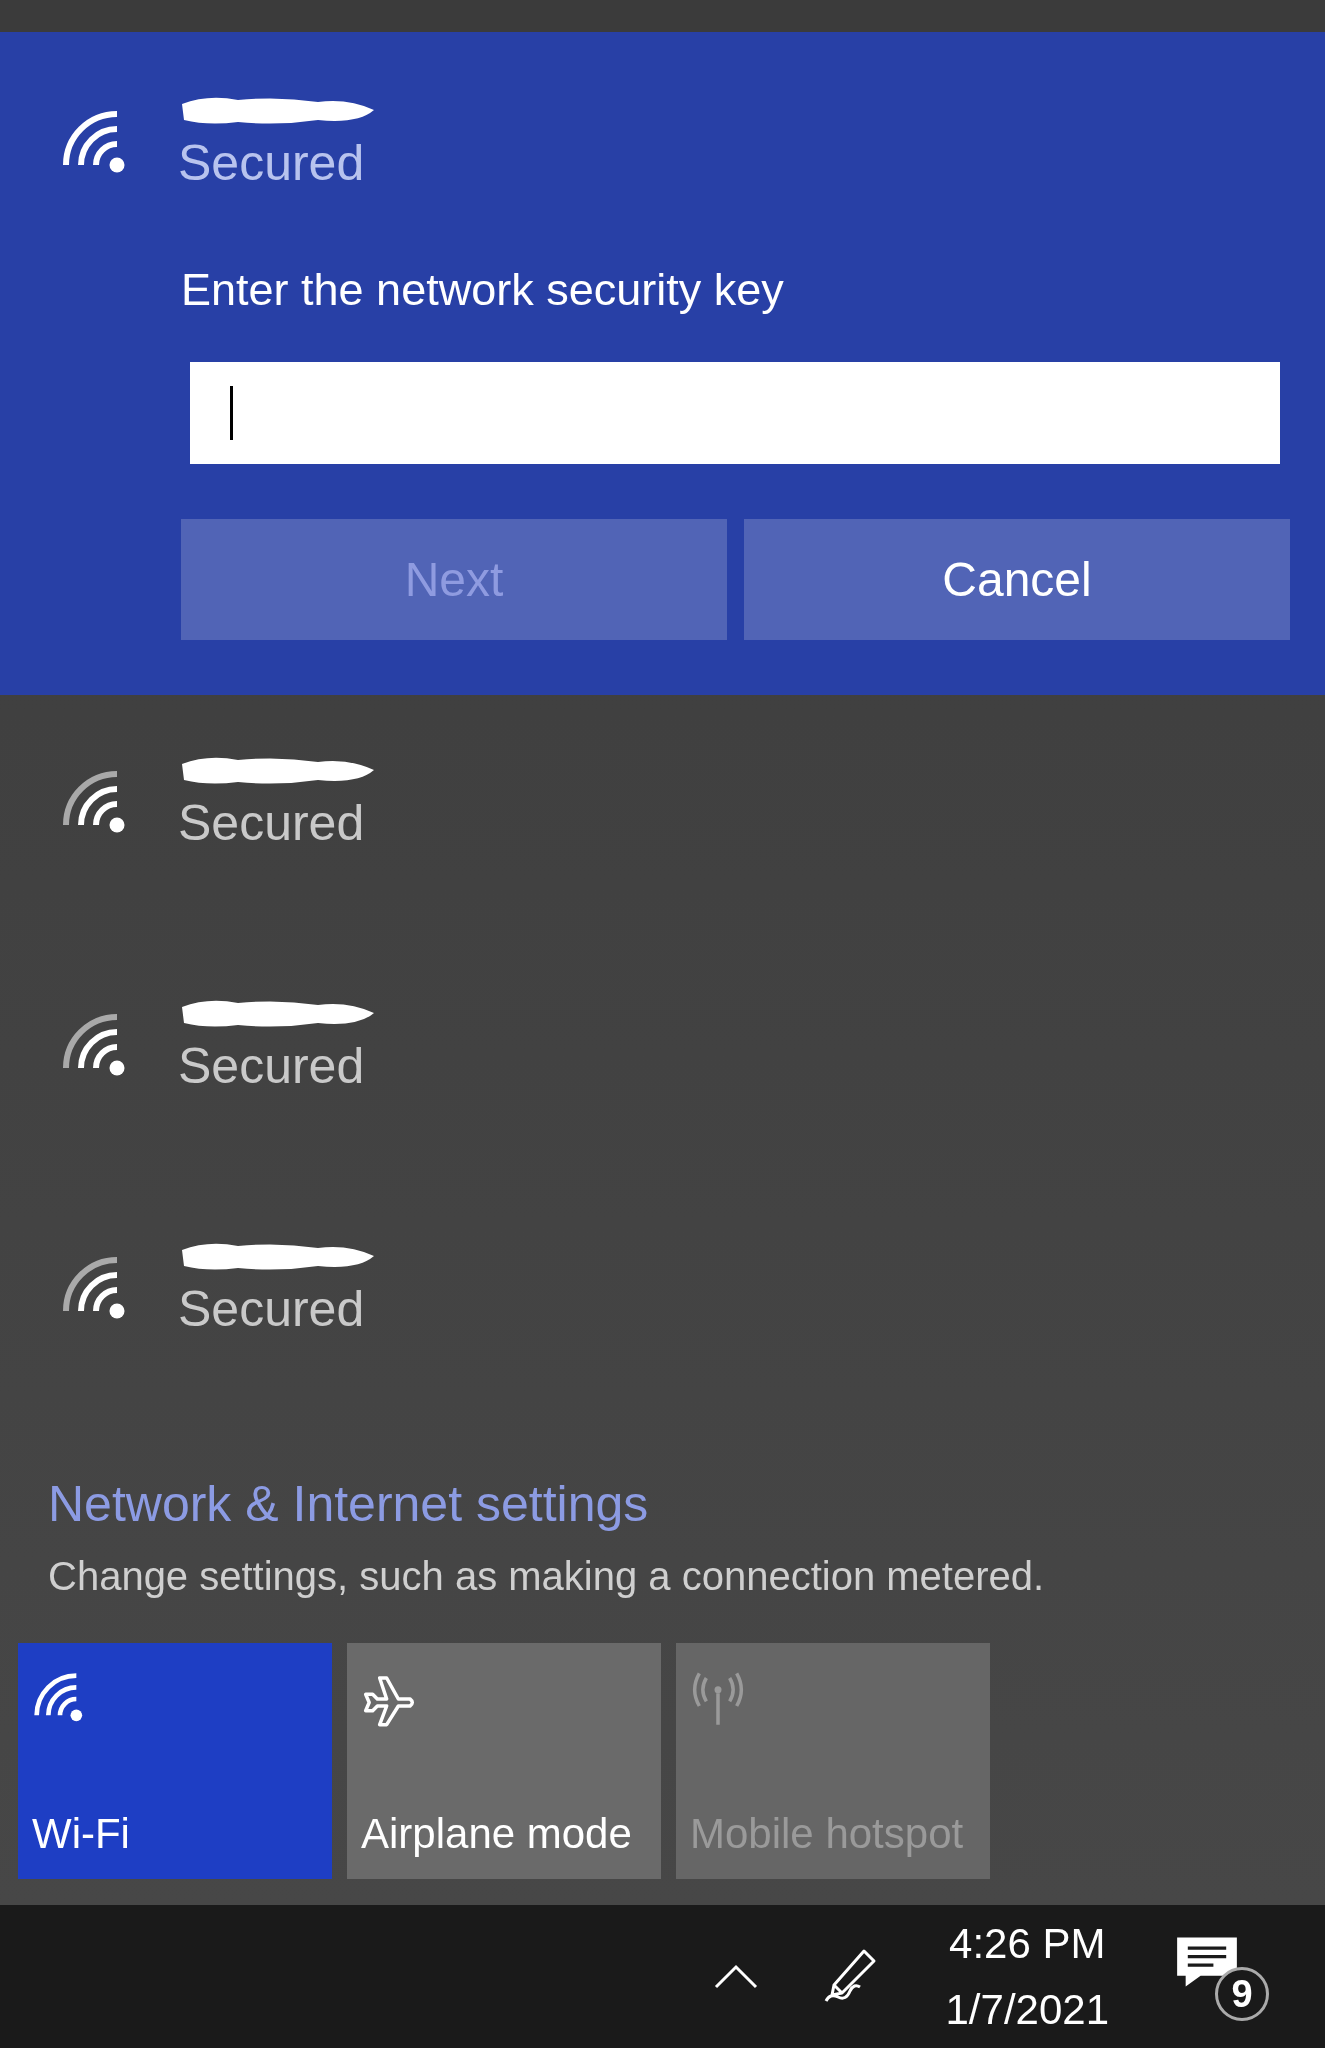  I want to click on wifi-tile: Wi-Fi, so click(175, 1761).